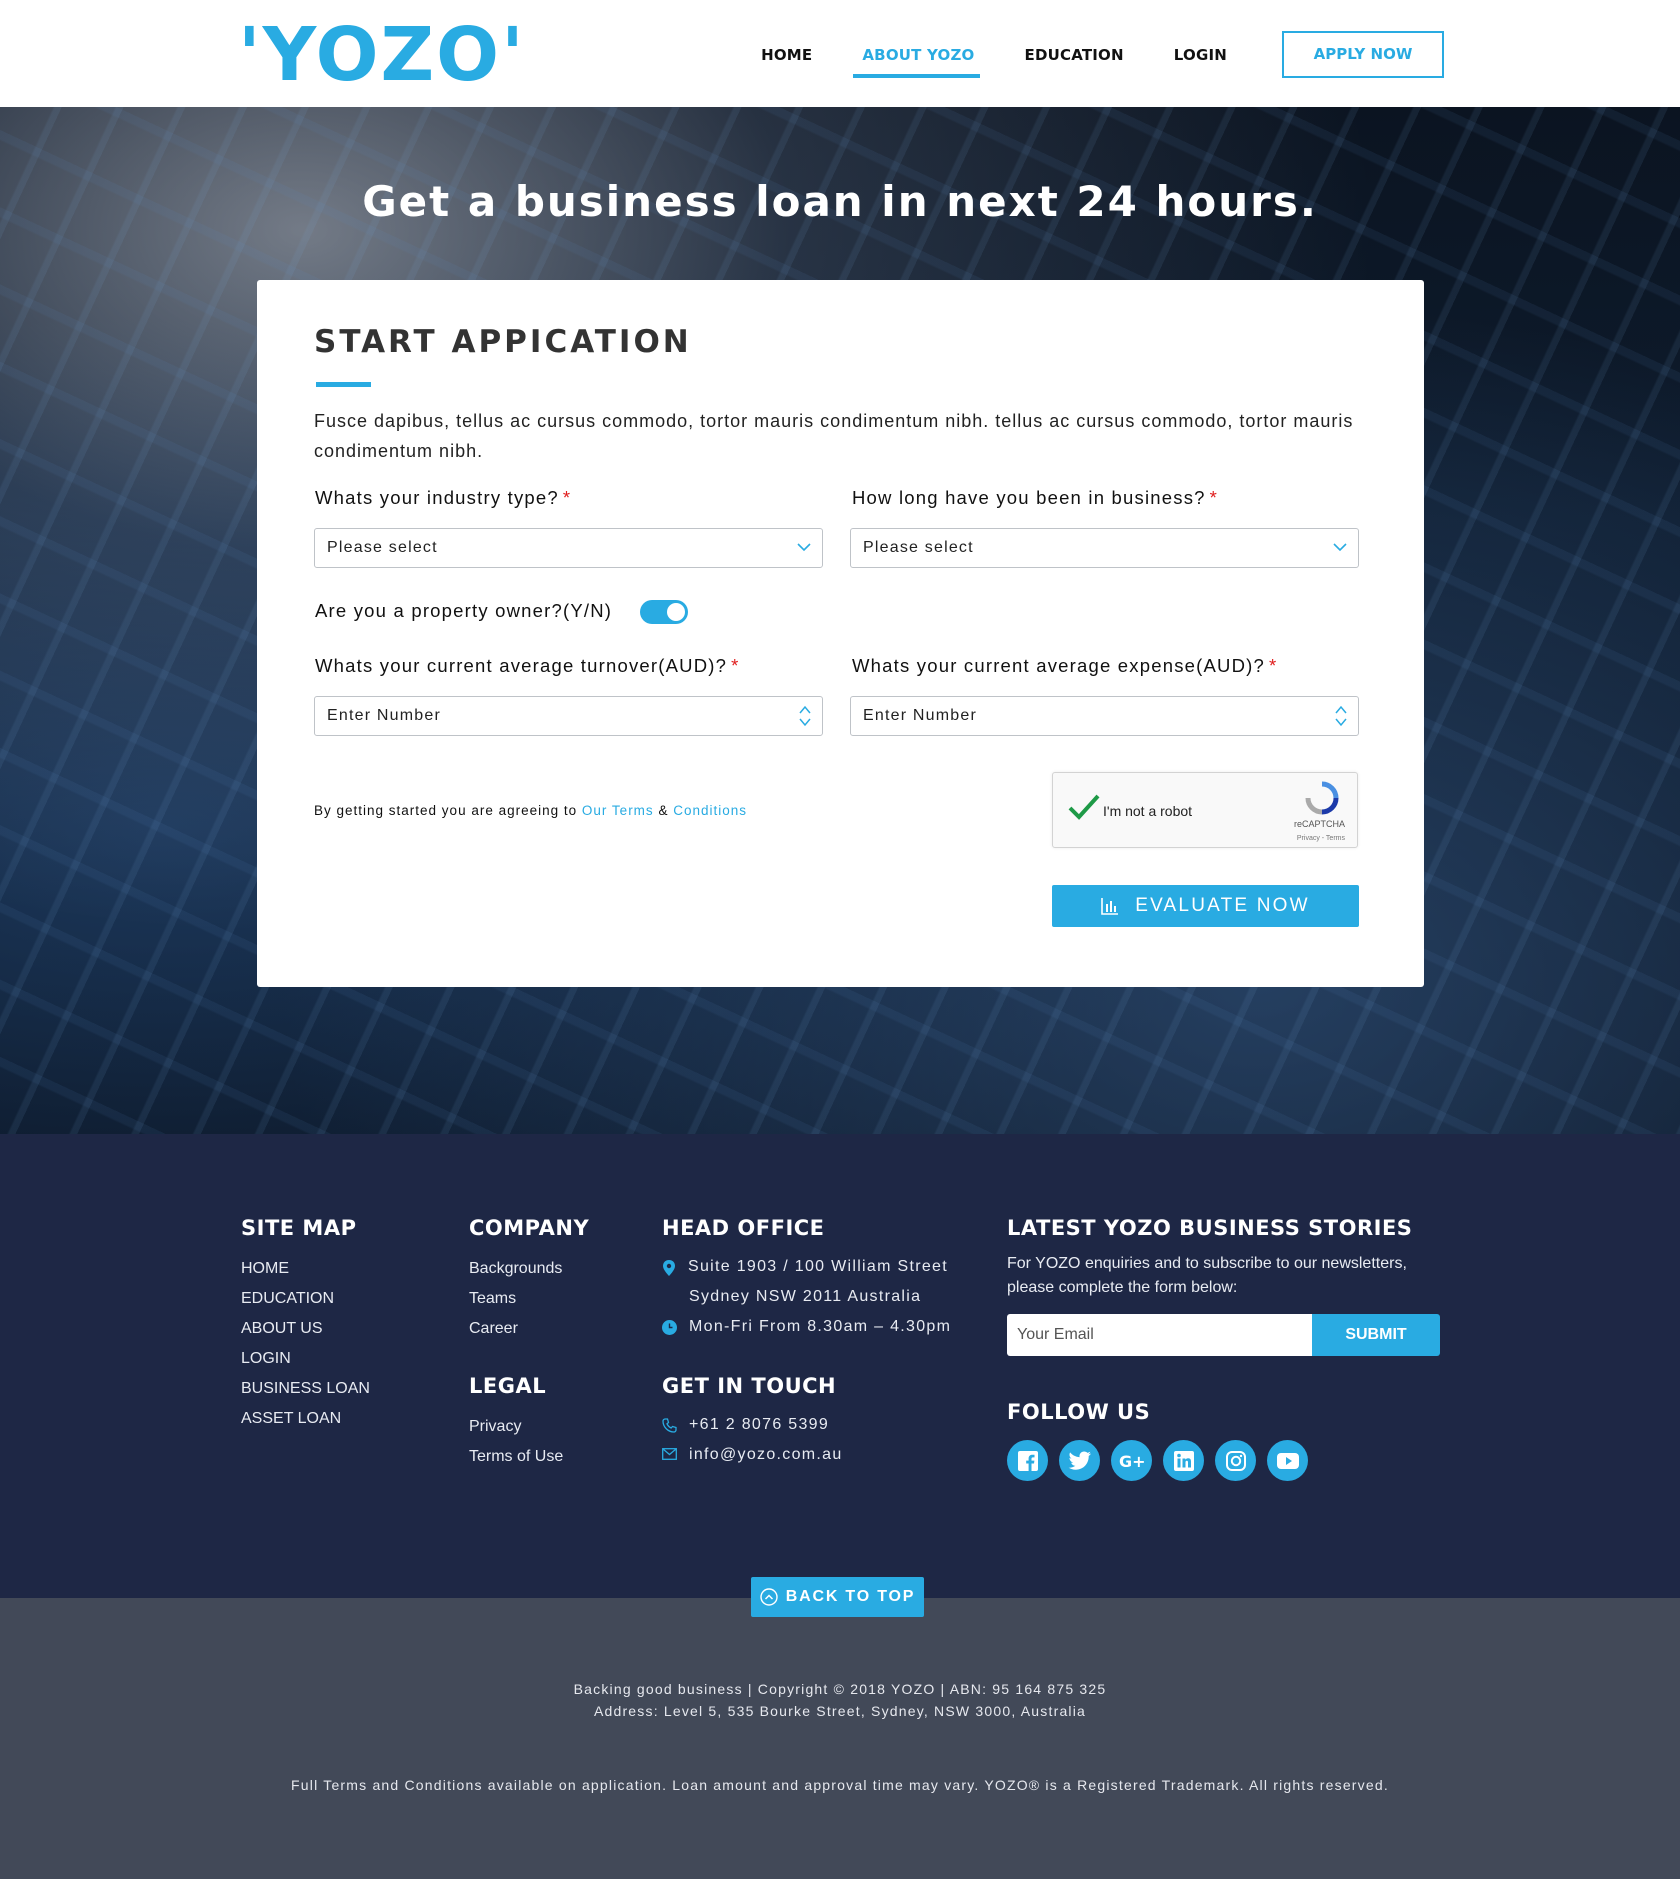 The image size is (1680, 1879). I want to click on legal-title: LEGAL, so click(508, 1386).